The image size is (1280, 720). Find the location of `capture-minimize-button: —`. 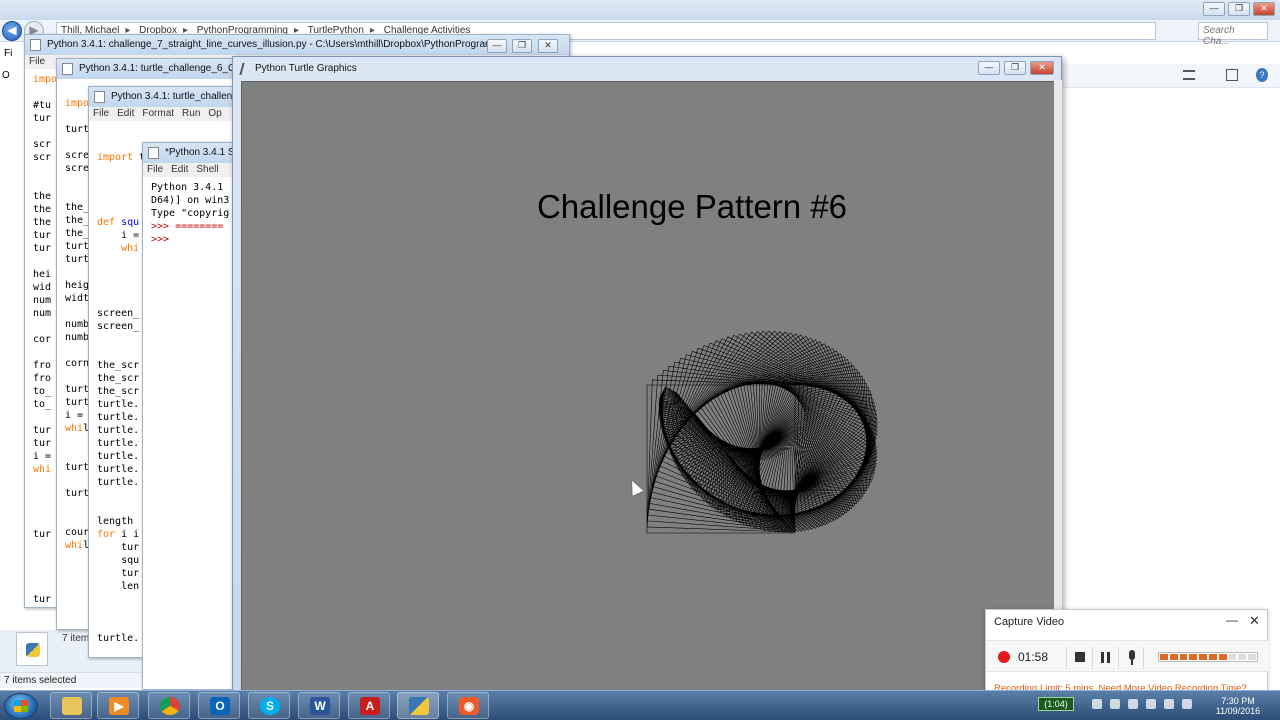

capture-minimize-button: — is located at coordinates (1233, 620).